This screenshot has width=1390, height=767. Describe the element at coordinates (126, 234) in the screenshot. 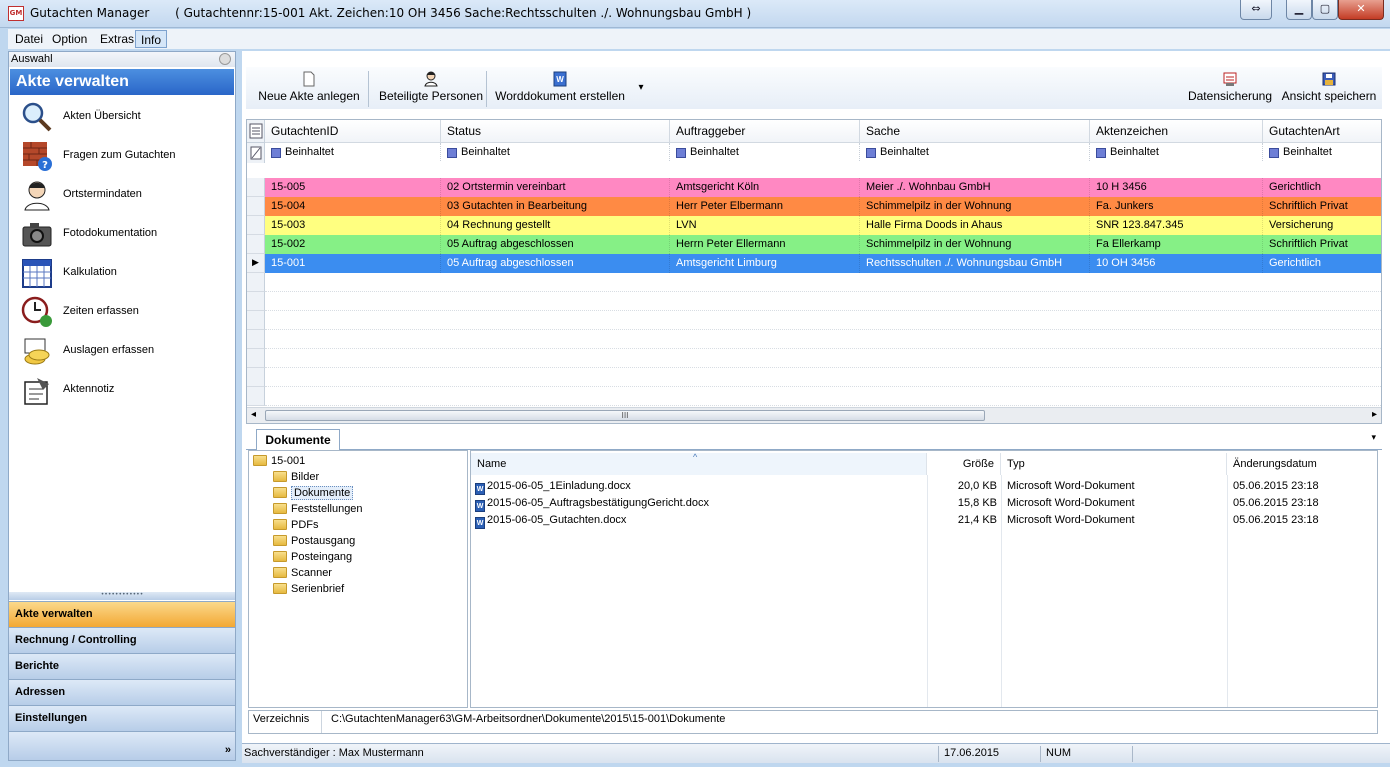

I see `nav-item-fotodokumentation: Fotodokumentation` at that location.